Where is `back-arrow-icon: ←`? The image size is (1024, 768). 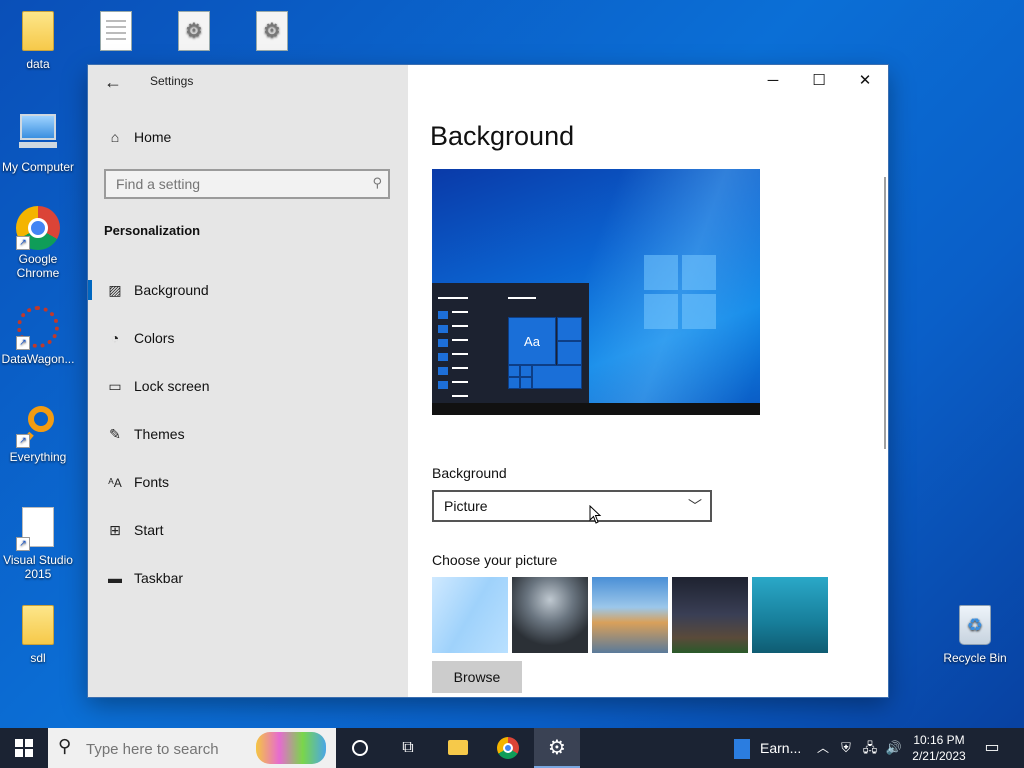
back-arrow-icon: ← is located at coordinates (113, 82).